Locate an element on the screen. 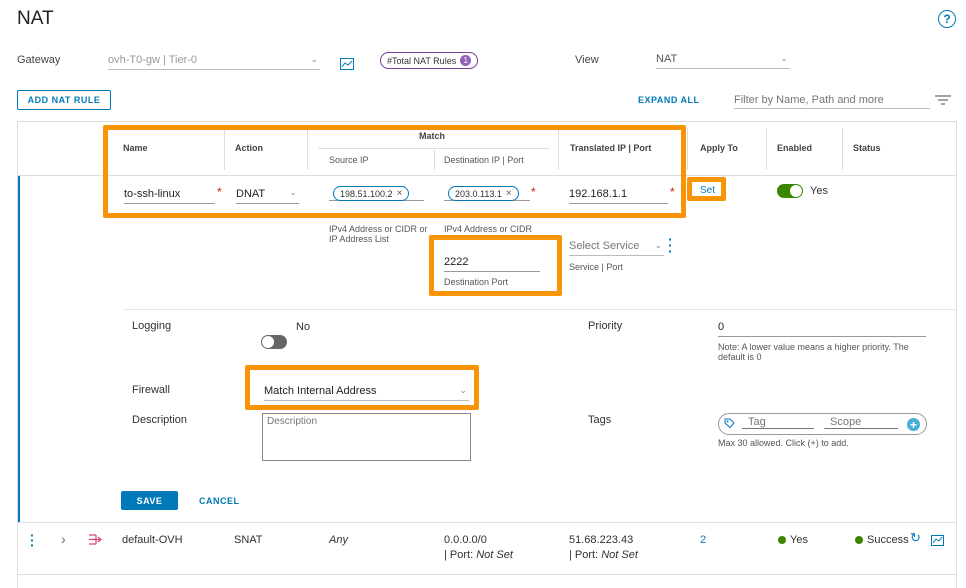 The image size is (966, 588). description-label: Description is located at coordinates (160, 420).